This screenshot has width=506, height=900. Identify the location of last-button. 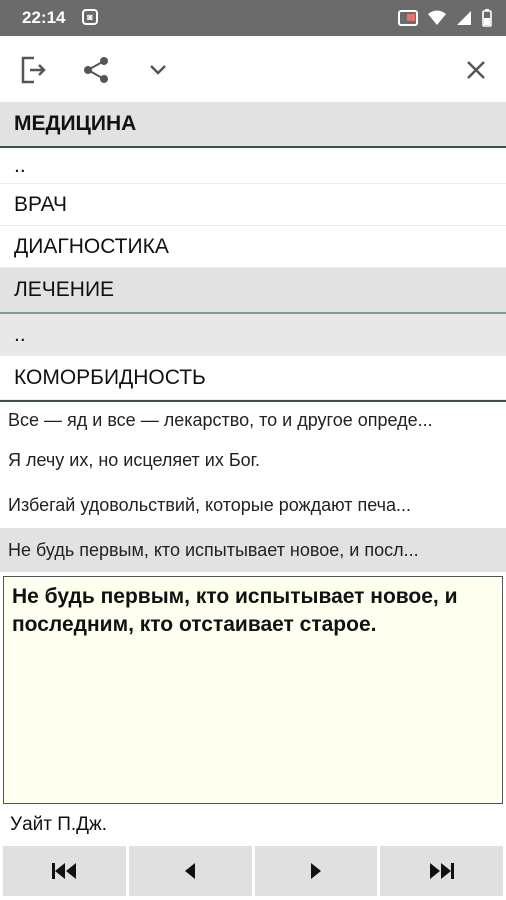
(441, 871).